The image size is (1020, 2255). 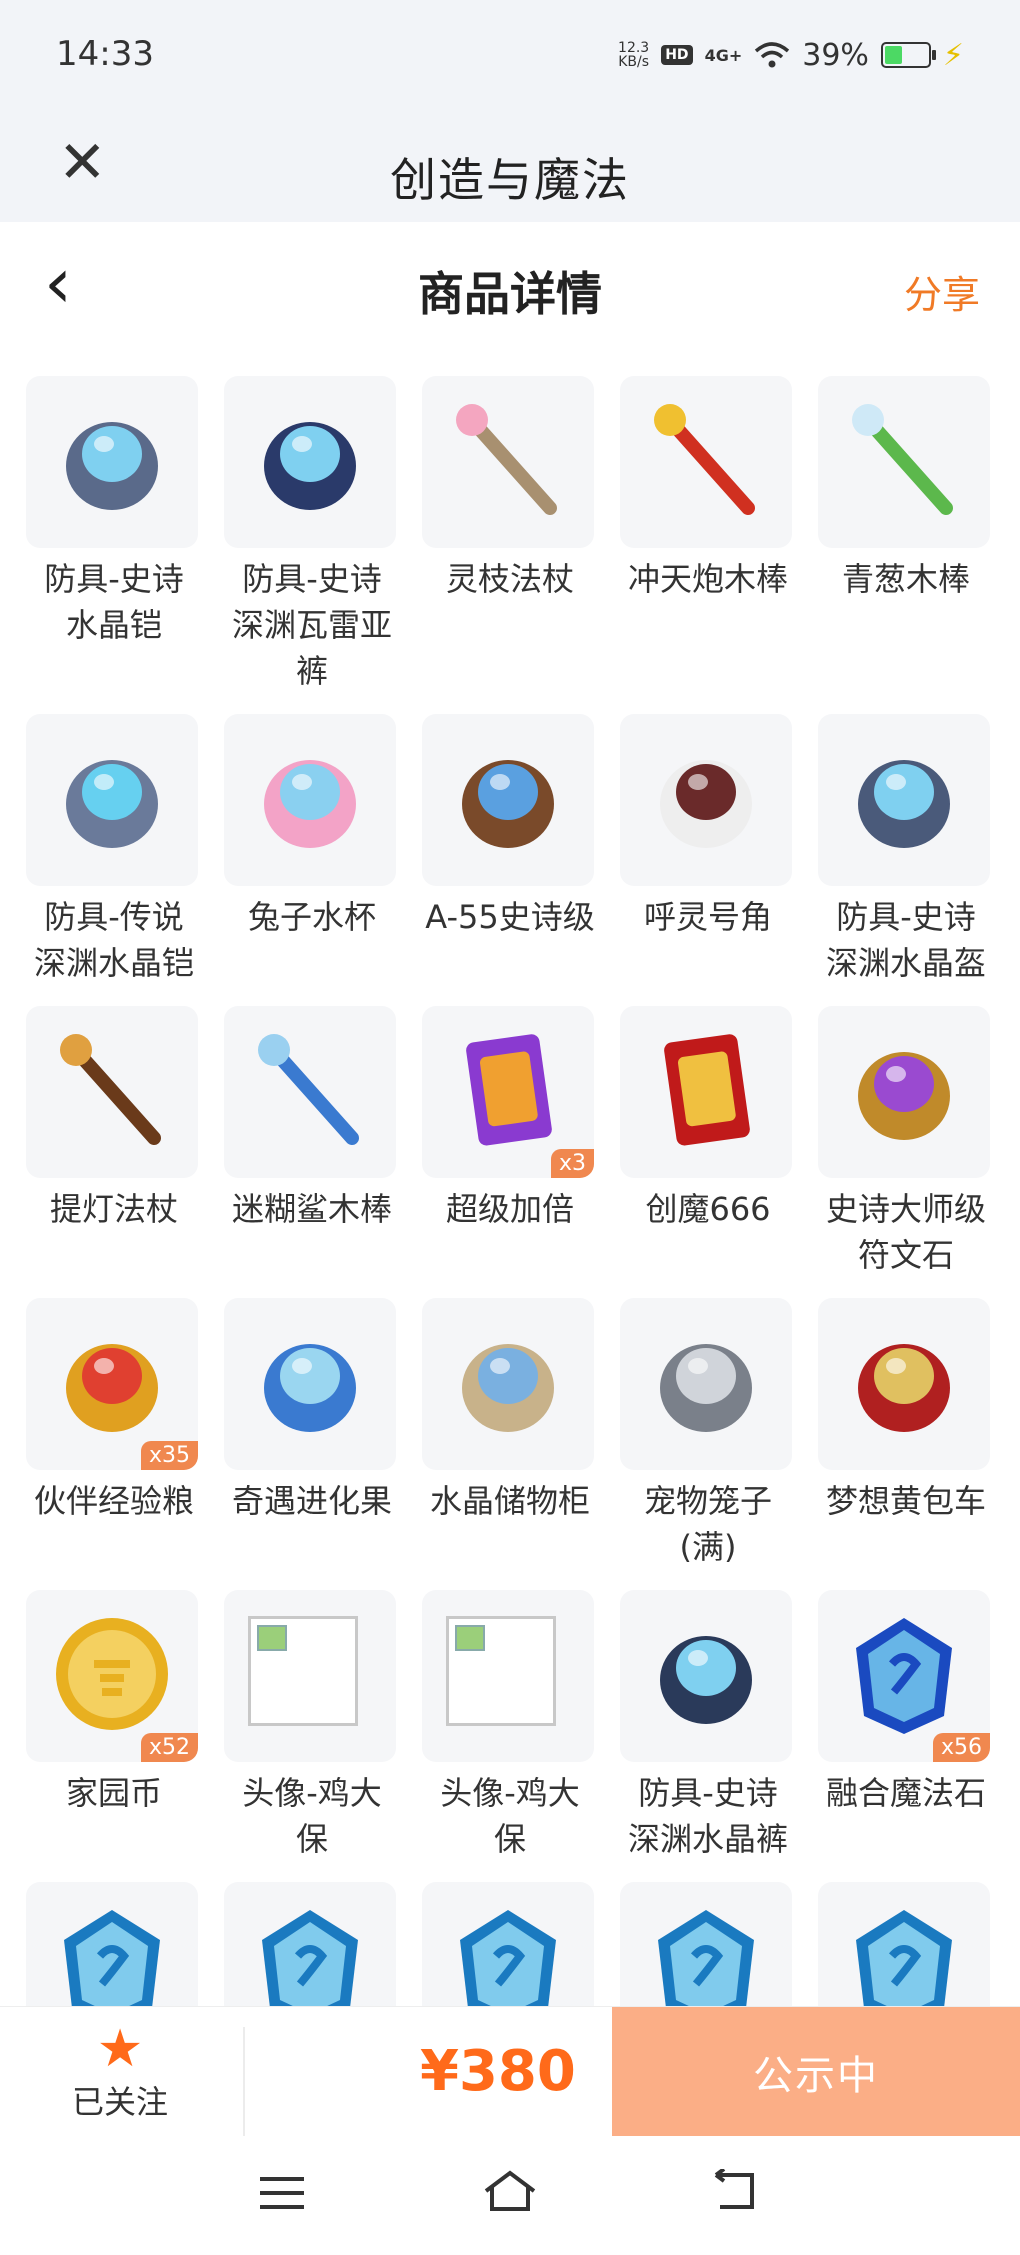 I want to click on crystal-armor-icon, so click(x=112, y=462).